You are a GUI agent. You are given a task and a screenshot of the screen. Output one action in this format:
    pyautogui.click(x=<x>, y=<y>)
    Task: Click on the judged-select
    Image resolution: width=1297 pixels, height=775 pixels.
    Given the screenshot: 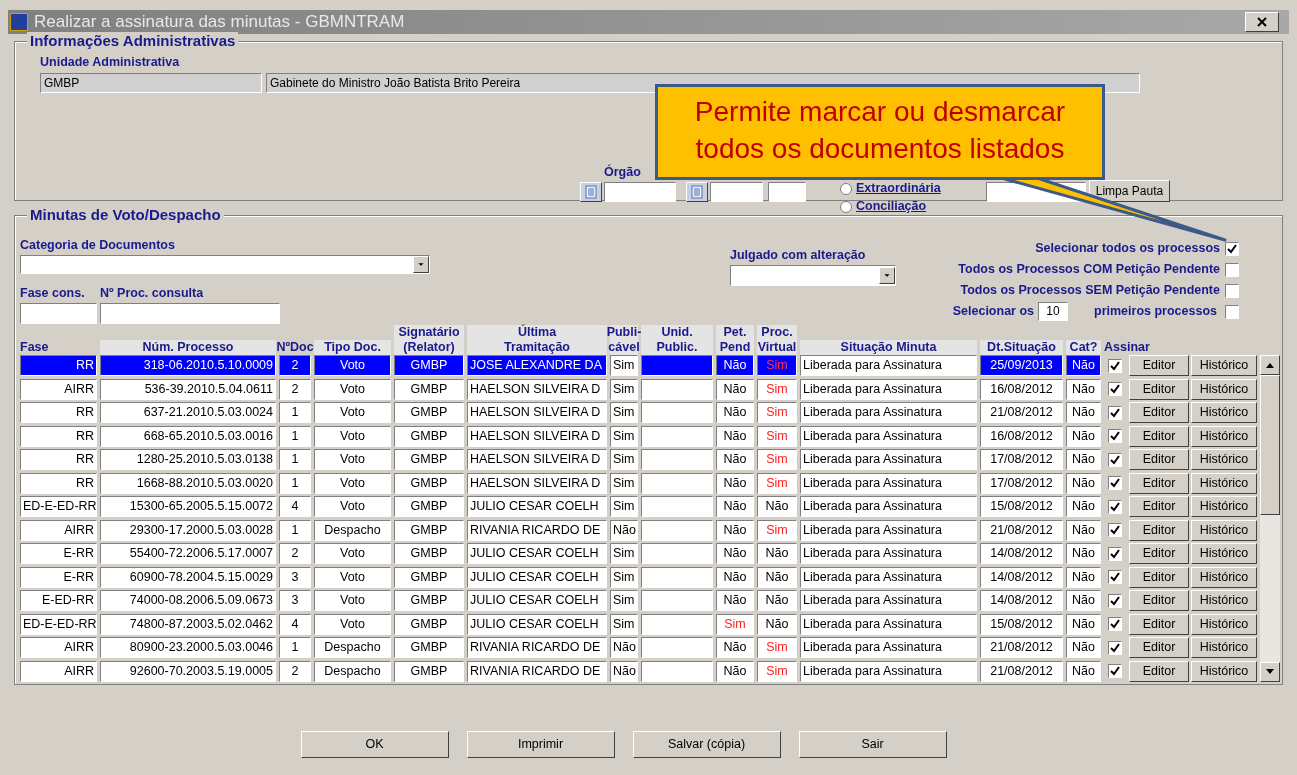 What is the action you would take?
    pyautogui.click(x=813, y=275)
    